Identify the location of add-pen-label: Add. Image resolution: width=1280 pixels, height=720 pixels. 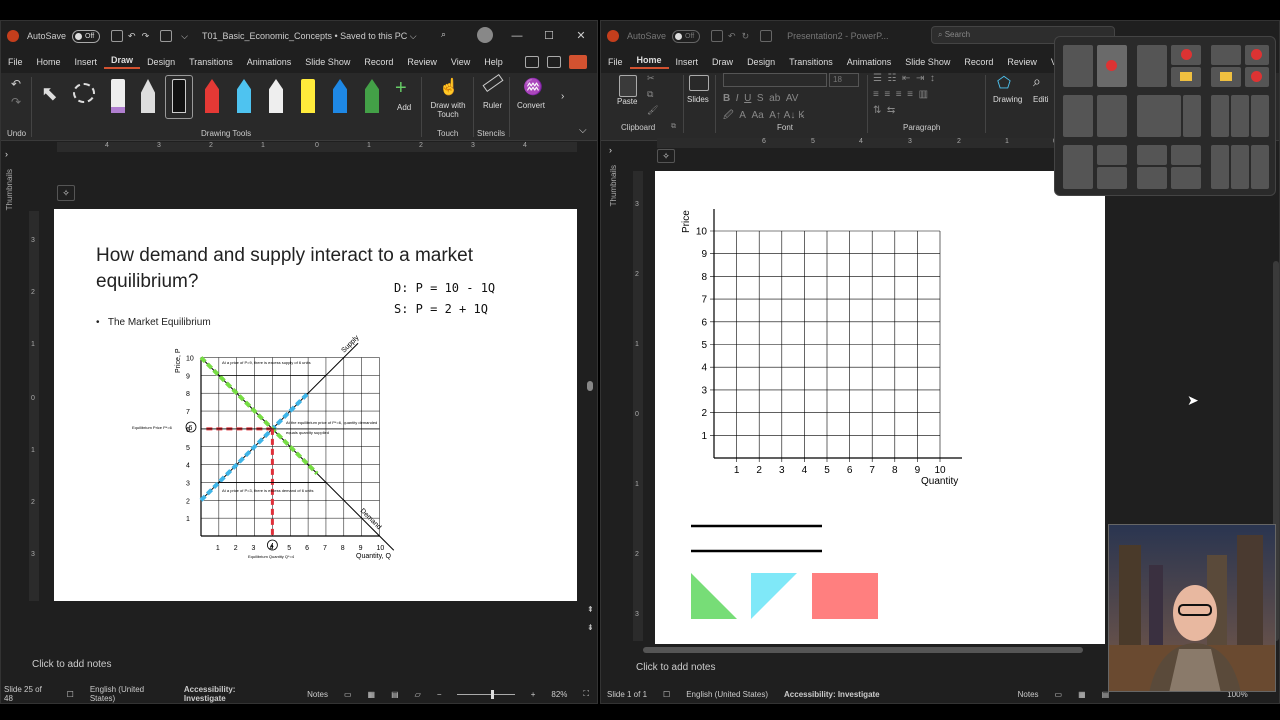
(404, 107).